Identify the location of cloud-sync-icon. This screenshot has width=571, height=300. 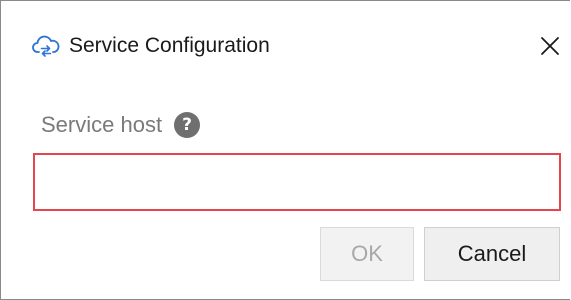
(46, 46).